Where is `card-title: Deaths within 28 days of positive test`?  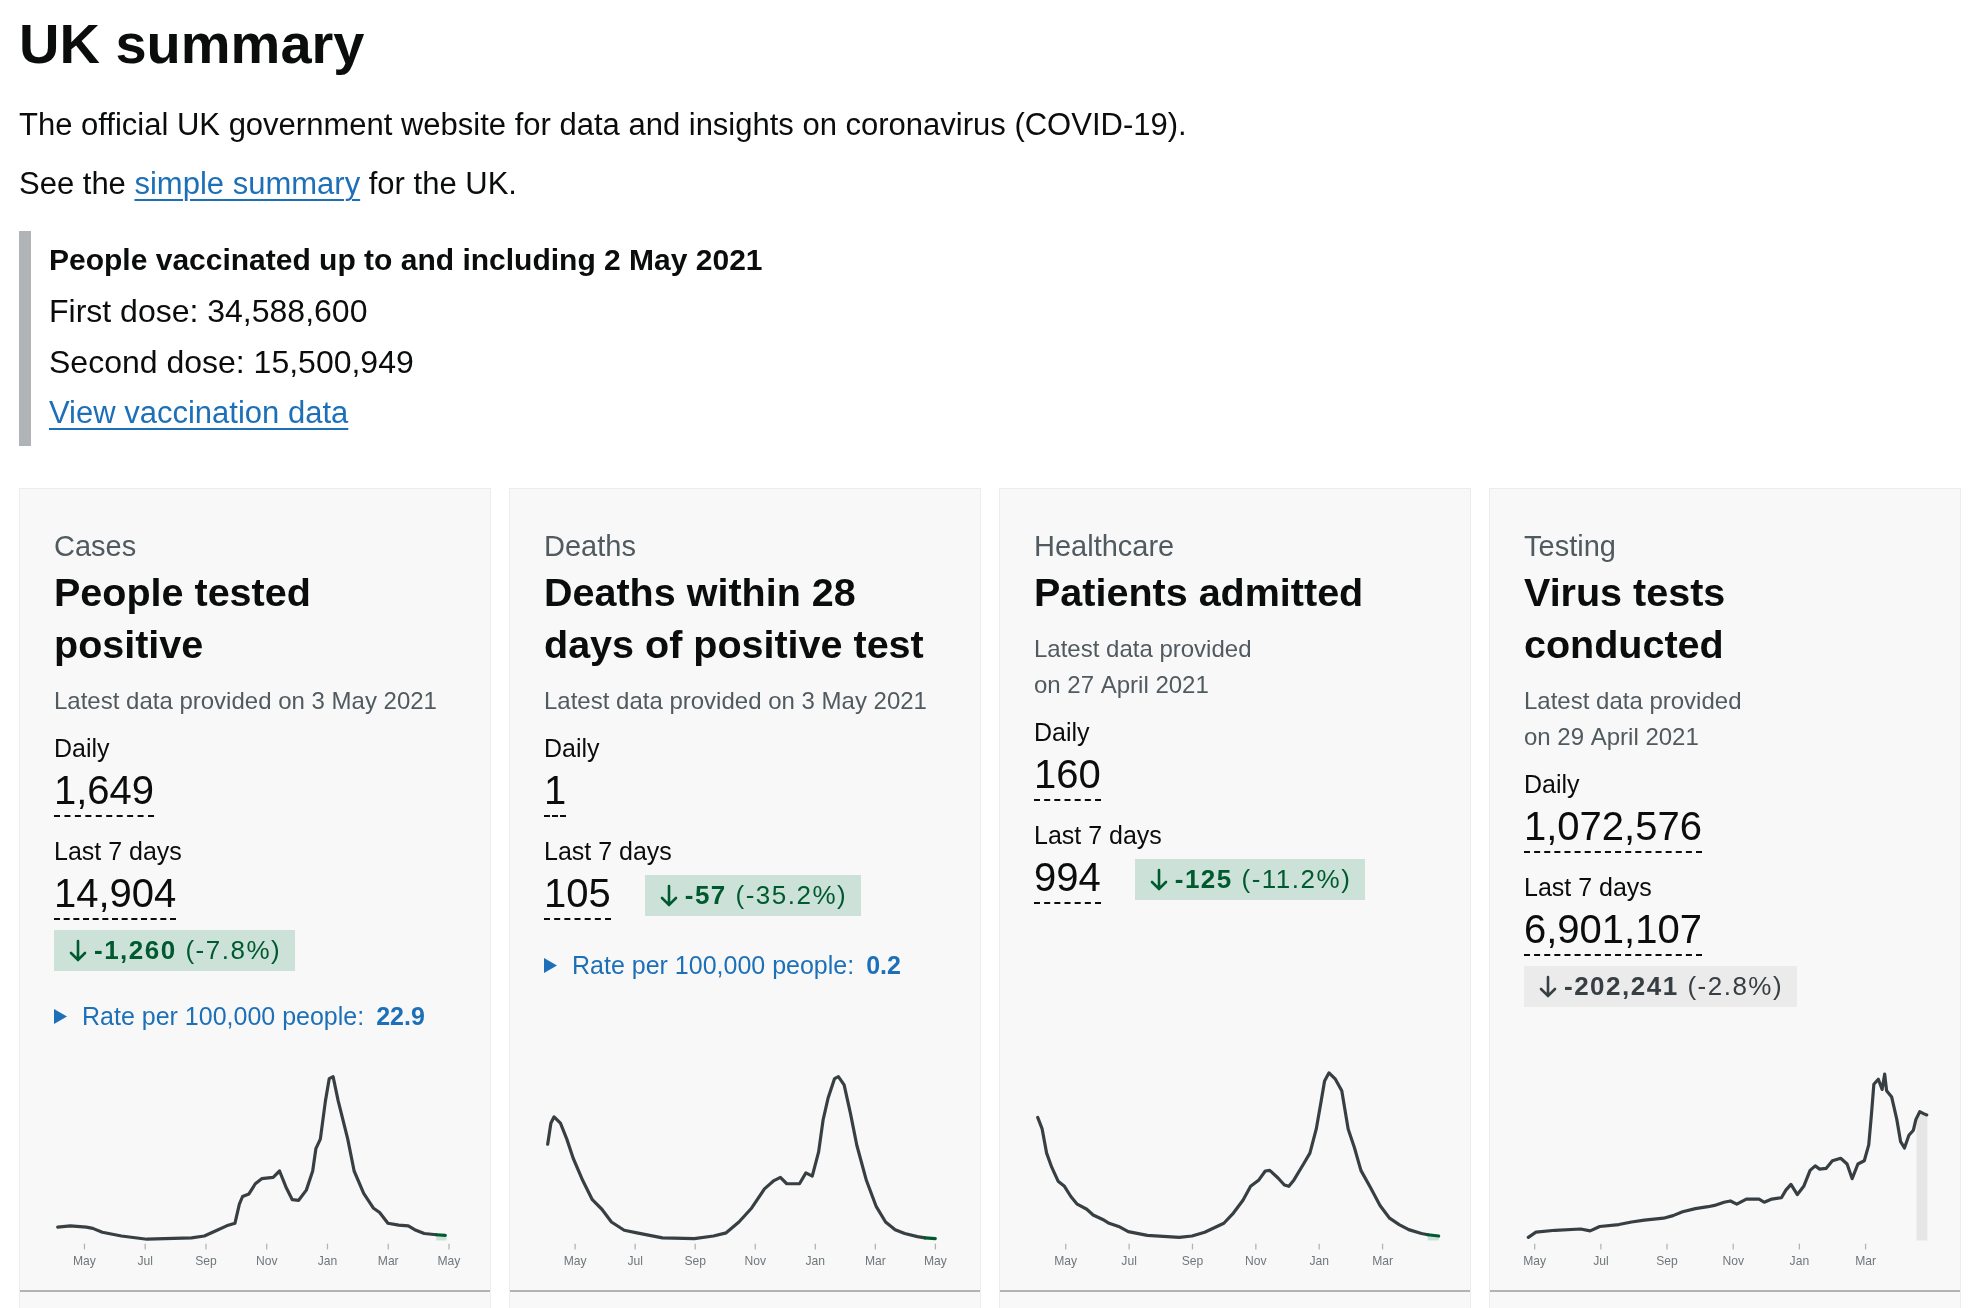
card-title: Deaths within 28 days of positive test is located at coordinates (734, 618).